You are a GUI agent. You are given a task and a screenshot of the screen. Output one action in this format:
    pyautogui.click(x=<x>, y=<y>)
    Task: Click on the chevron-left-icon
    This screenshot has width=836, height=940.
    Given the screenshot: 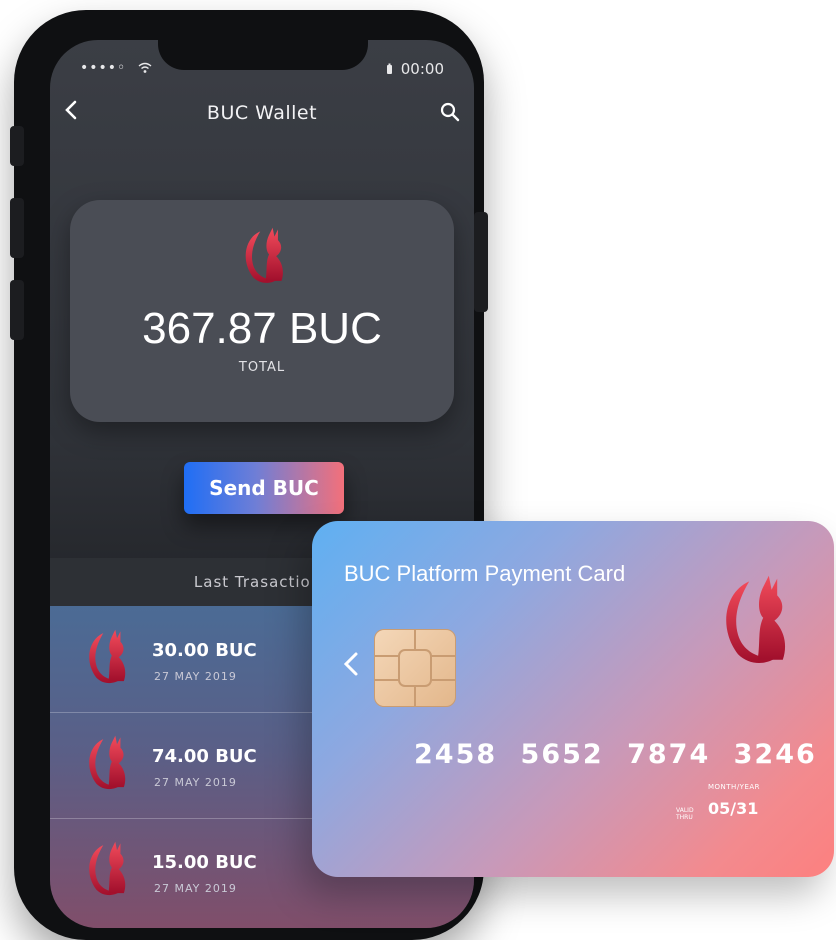 What is the action you would take?
    pyautogui.click(x=350, y=664)
    